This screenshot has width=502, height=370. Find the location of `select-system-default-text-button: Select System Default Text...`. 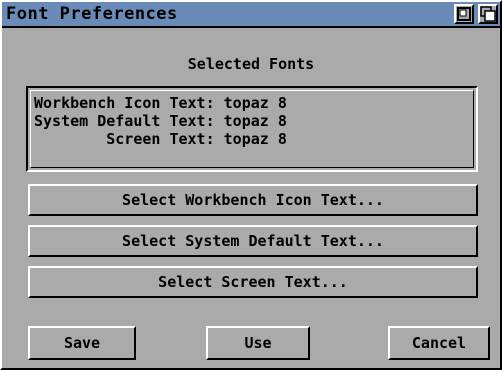

select-system-default-text-button: Select System Default Text... is located at coordinates (253, 241).